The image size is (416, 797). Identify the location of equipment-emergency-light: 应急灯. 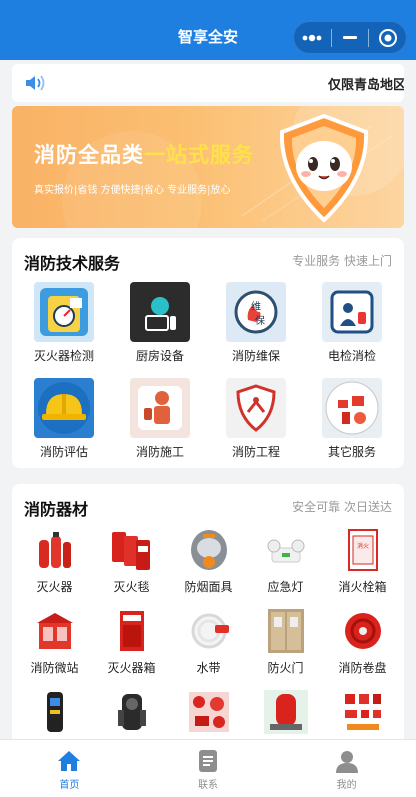
(285, 560).